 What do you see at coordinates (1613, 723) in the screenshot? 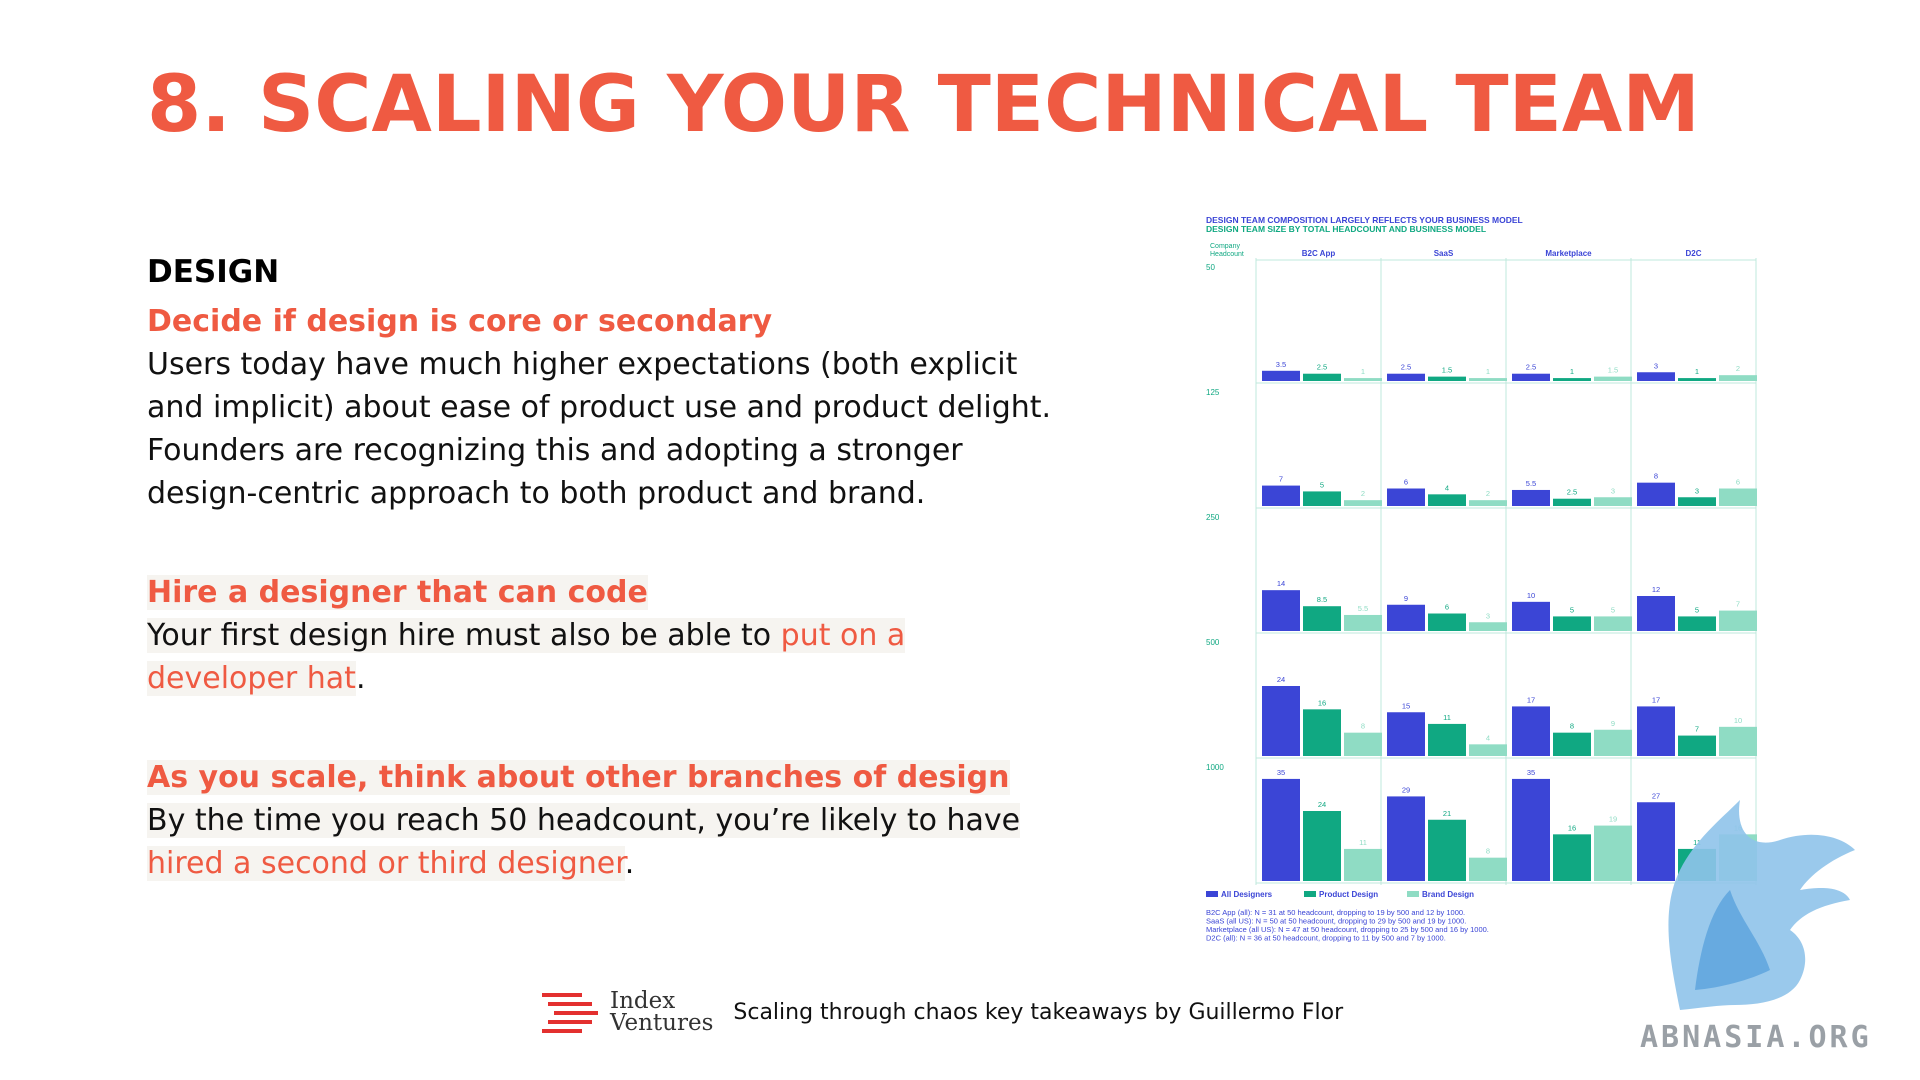
I see `data-label: 9` at bounding box center [1613, 723].